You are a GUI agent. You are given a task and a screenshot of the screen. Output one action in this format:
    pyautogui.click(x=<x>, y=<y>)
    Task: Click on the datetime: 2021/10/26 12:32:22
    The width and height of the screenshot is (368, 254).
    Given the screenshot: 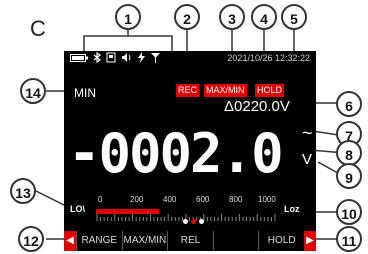 What is the action you would take?
    pyautogui.click(x=268, y=58)
    